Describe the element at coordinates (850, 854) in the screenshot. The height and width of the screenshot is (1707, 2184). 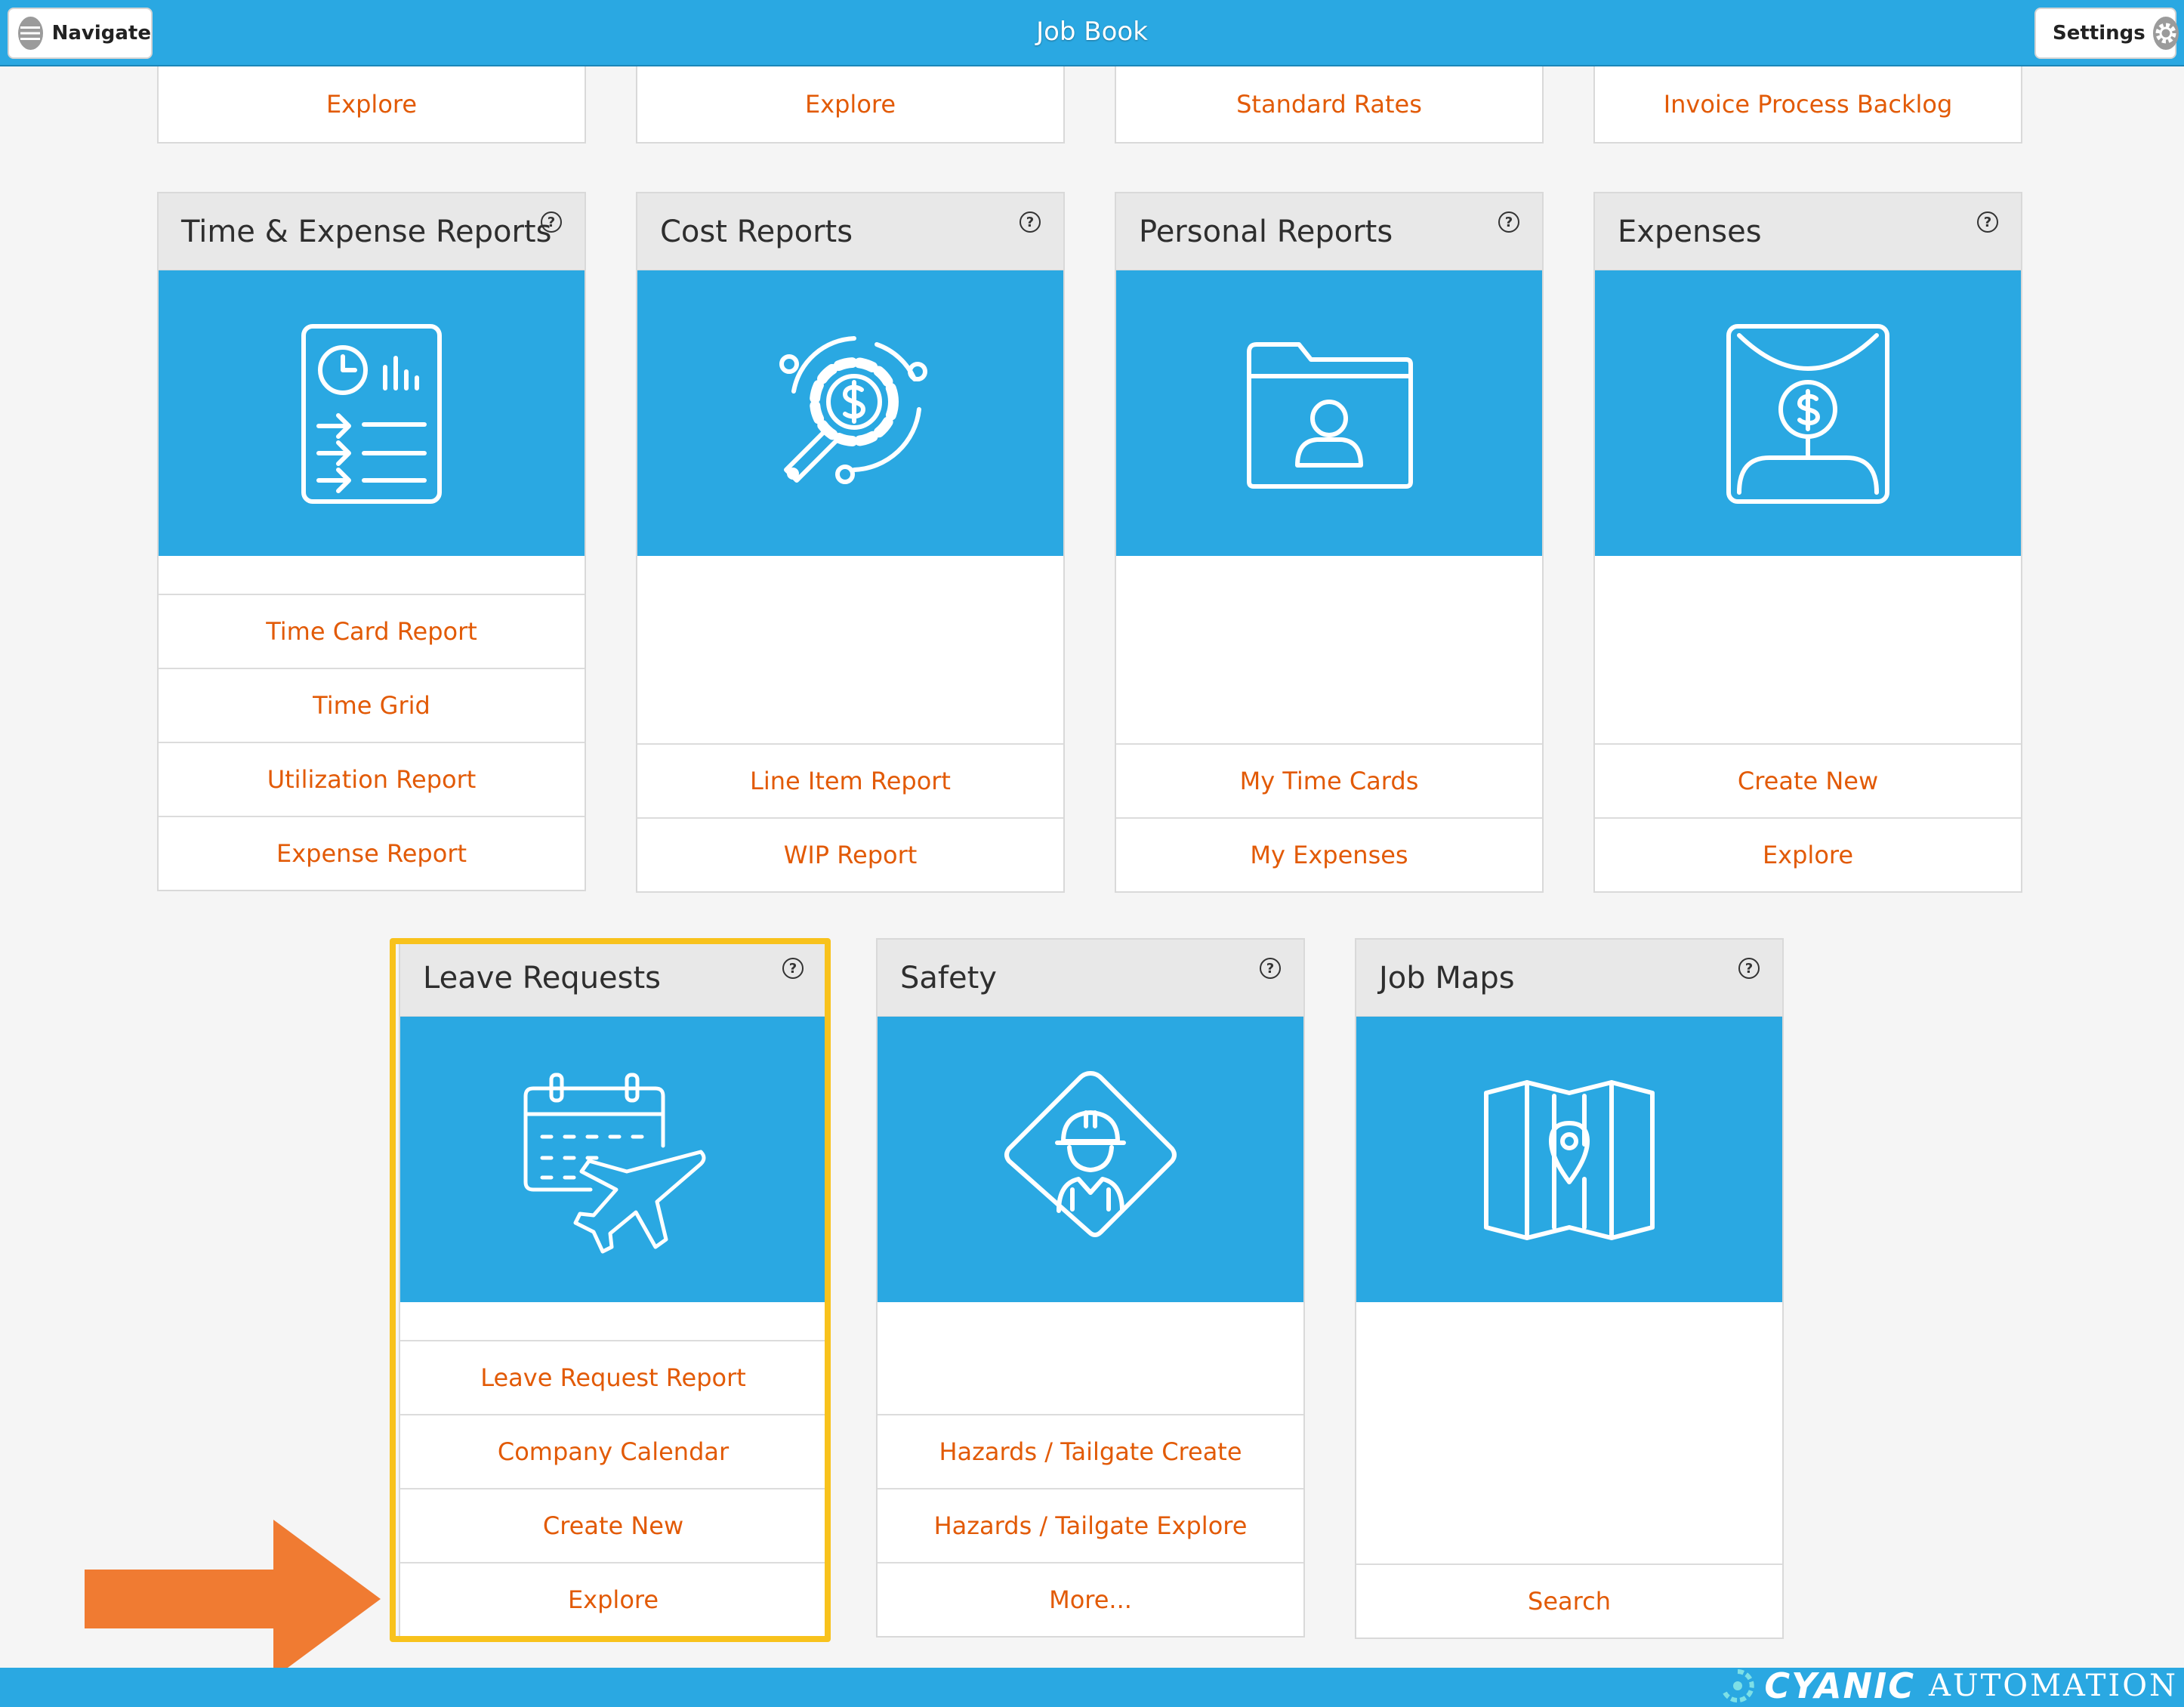
I see `link-wip-report: WIP Report` at that location.